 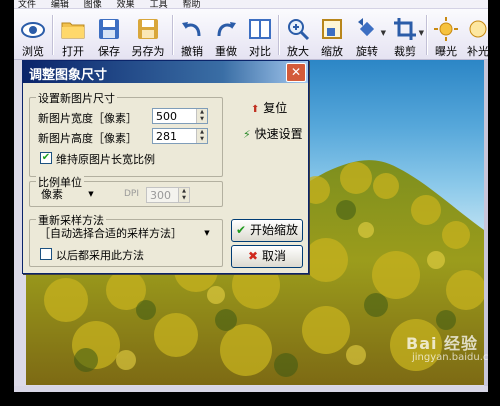 I want to click on zoom-in-label: 放大, so click(x=298, y=51).